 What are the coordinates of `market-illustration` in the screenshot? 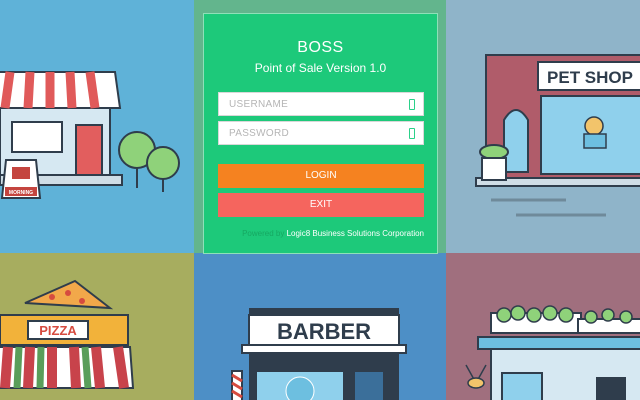 It's located at (543, 326).